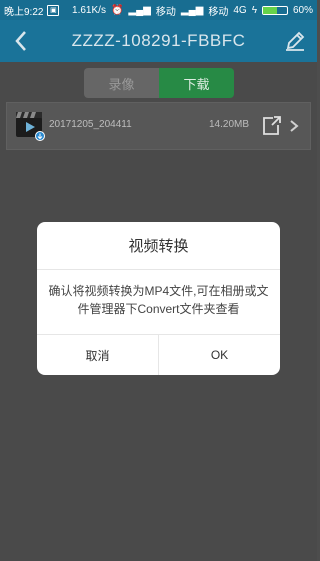  Describe the element at coordinates (117, 10) in the screenshot. I see `alarm-icon: ⏰` at that location.